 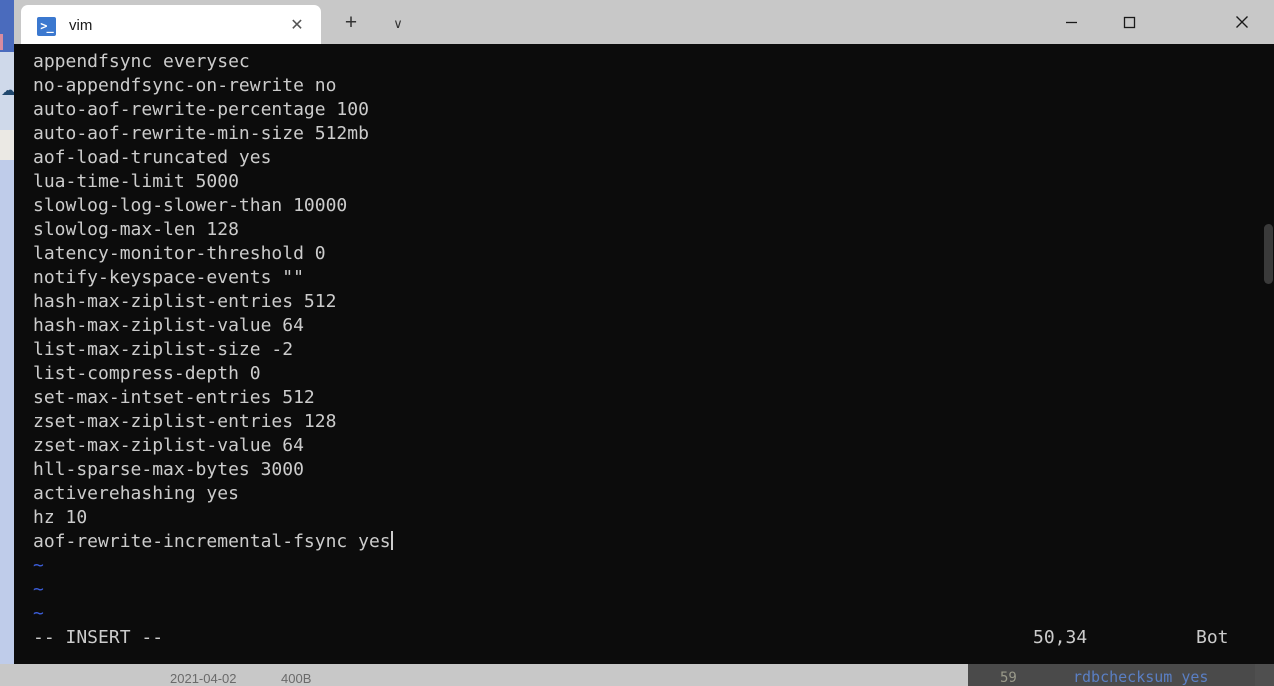 I want to click on close-icon: ✕, so click(x=297, y=26).